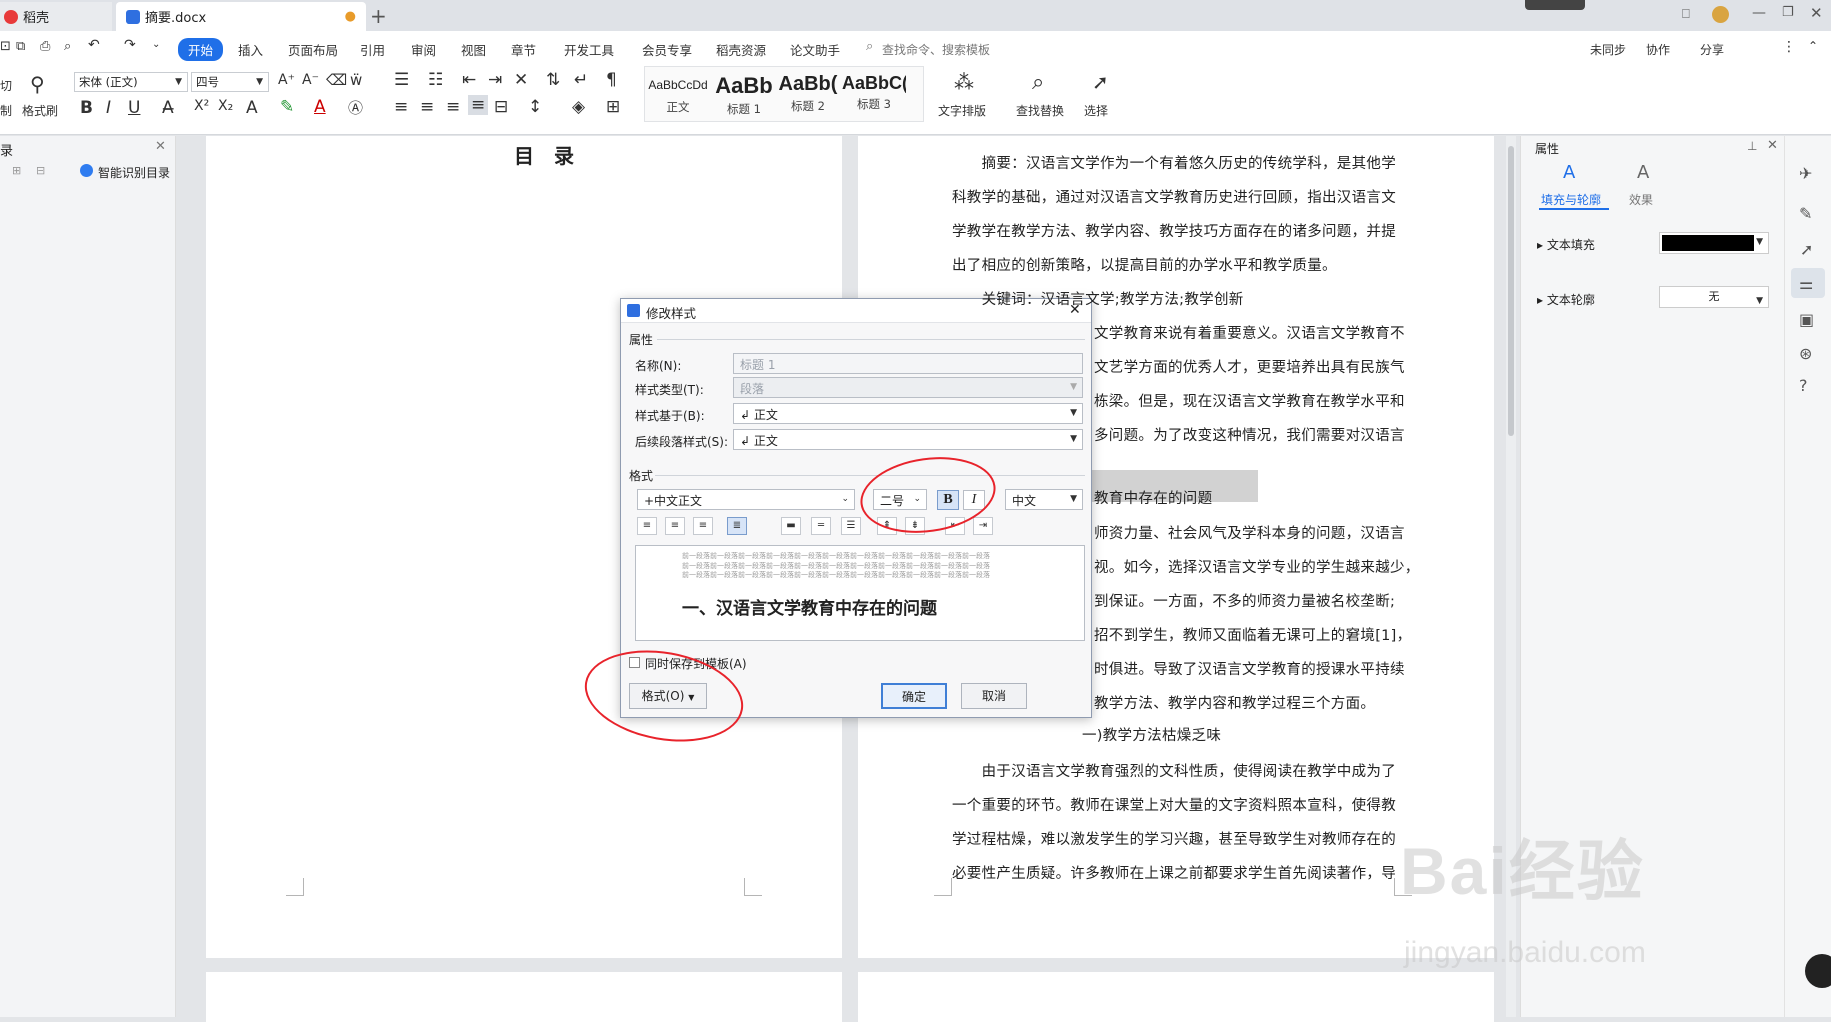  What do you see at coordinates (1752, 146) in the screenshot?
I see `pin-icon: ⊥` at bounding box center [1752, 146].